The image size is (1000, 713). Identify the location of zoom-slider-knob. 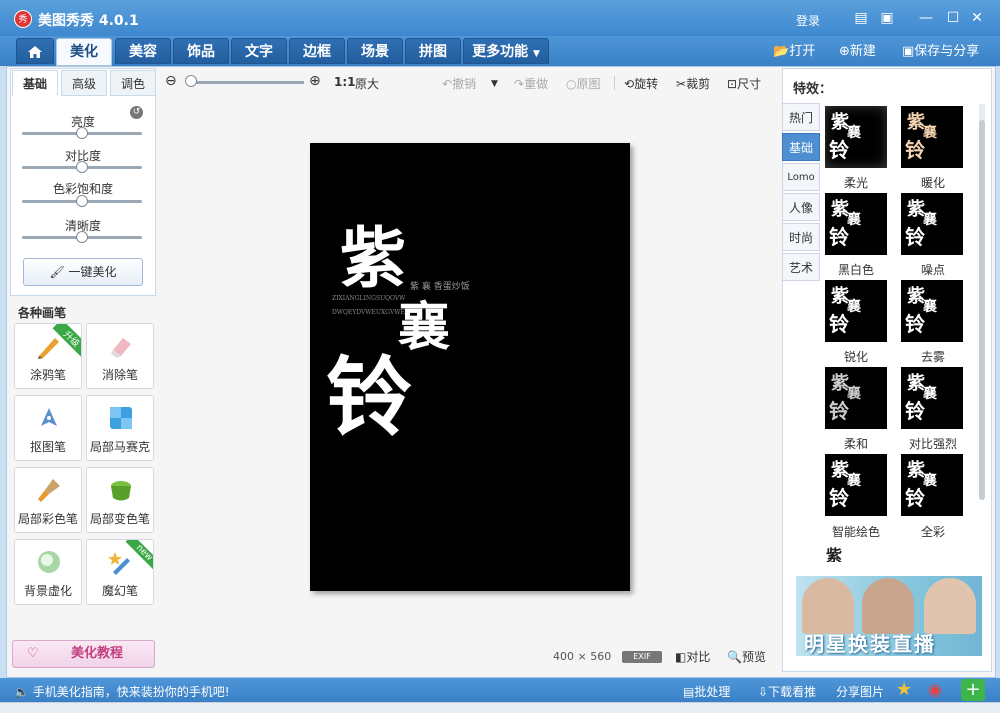
(191, 81).